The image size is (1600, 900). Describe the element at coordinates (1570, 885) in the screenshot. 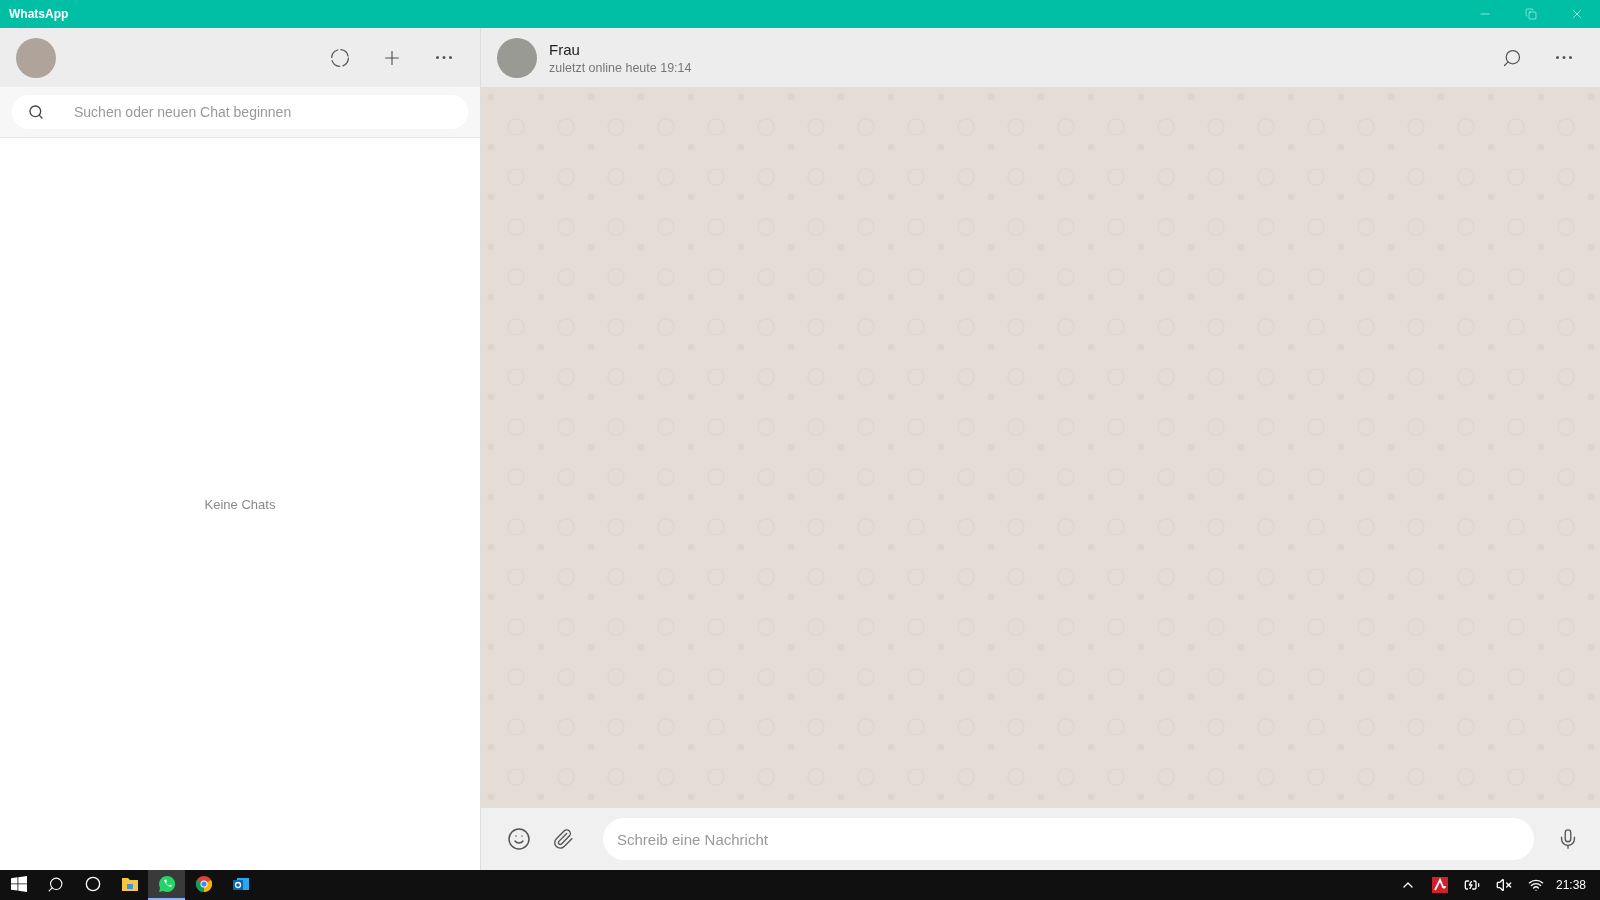

I see `clock-text: 21:38` at that location.